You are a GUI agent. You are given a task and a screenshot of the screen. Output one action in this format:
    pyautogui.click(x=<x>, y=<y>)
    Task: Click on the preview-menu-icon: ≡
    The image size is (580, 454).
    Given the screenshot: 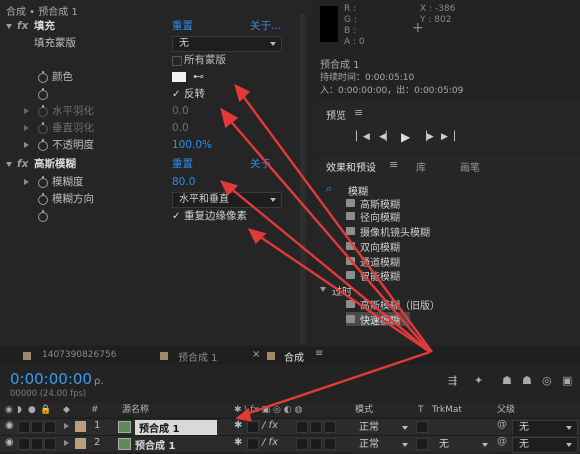 What is the action you would take?
    pyautogui.click(x=358, y=112)
    